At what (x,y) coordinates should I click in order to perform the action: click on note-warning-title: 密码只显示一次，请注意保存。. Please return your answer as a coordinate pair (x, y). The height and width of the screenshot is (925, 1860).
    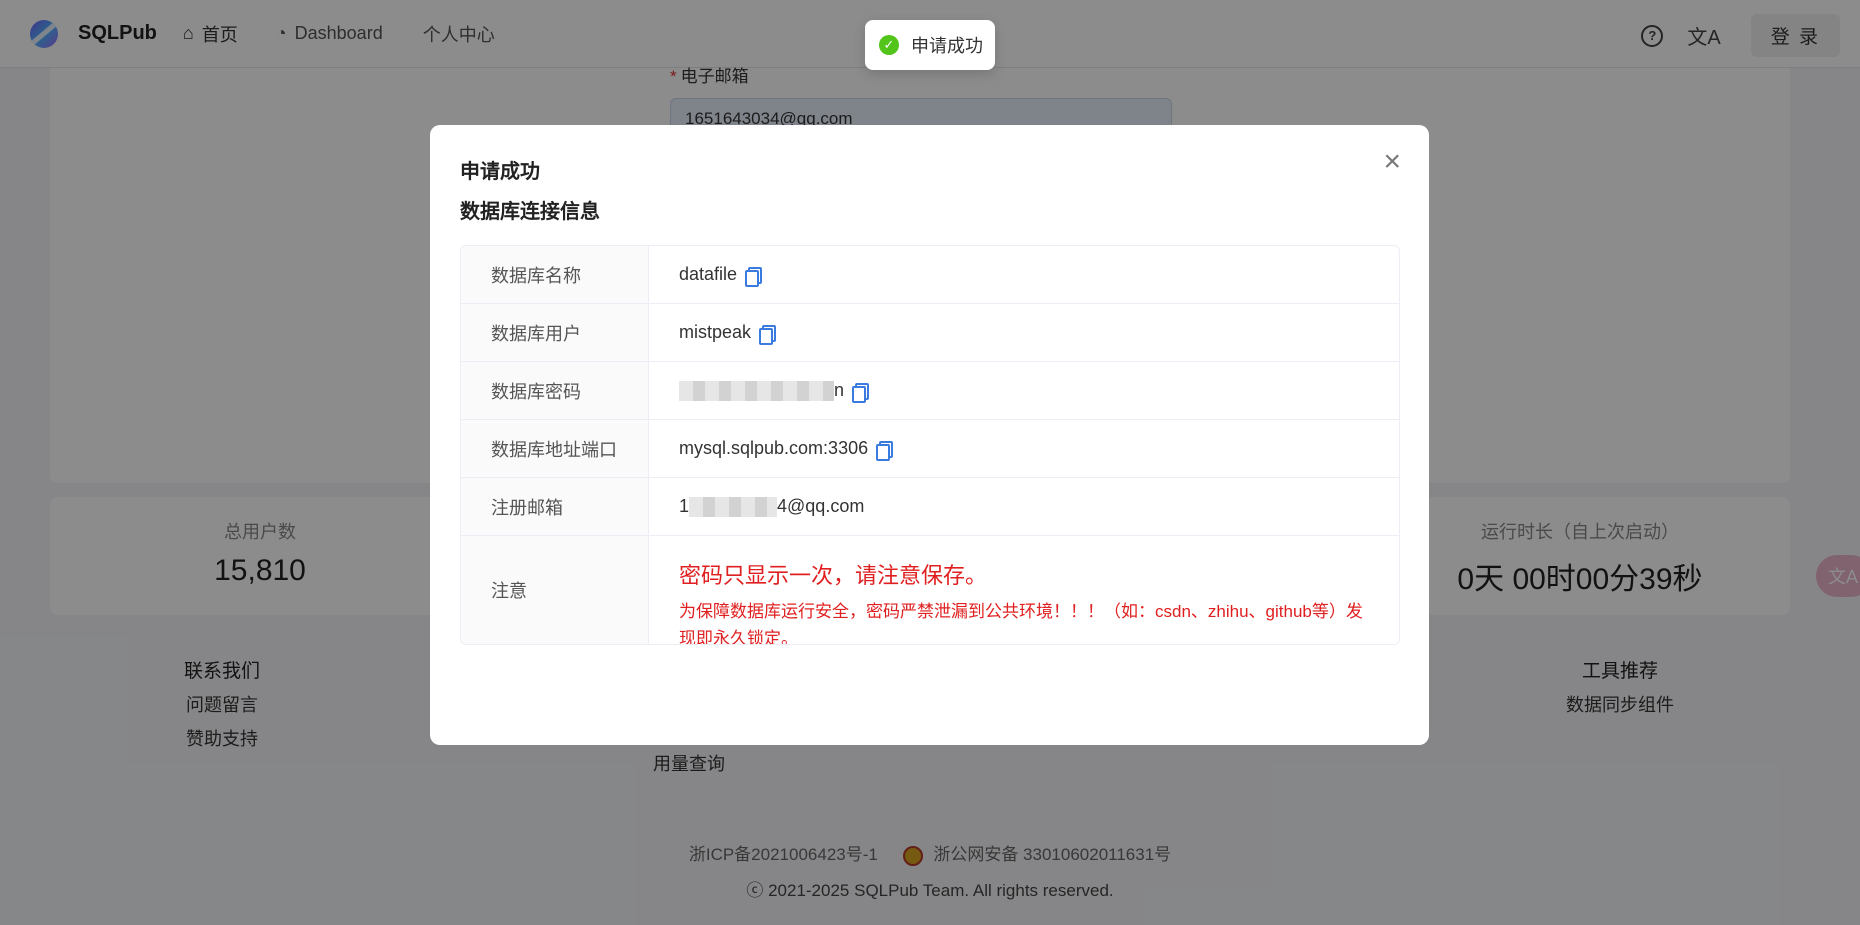
    Looking at the image, I should click on (833, 575).